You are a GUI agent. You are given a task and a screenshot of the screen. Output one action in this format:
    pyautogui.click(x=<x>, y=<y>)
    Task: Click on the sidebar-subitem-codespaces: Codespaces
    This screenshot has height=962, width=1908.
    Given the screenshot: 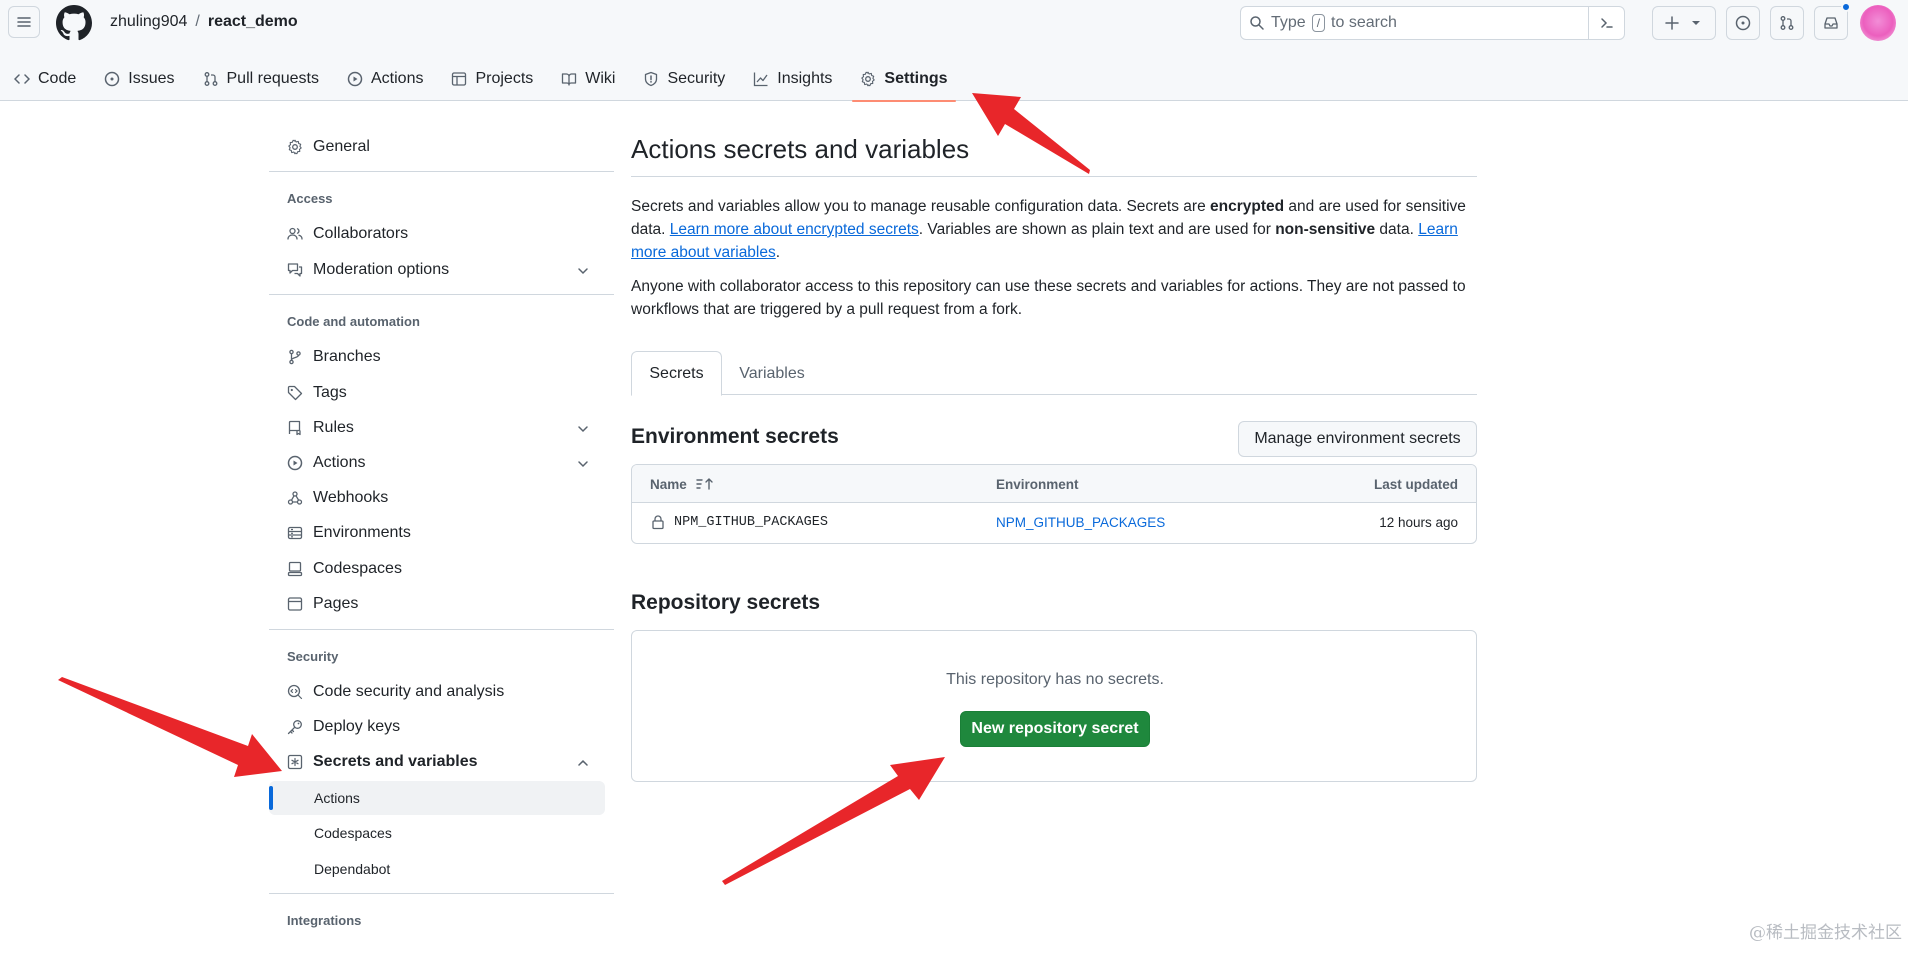 What is the action you would take?
    pyautogui.click(x=437, y=833)
    